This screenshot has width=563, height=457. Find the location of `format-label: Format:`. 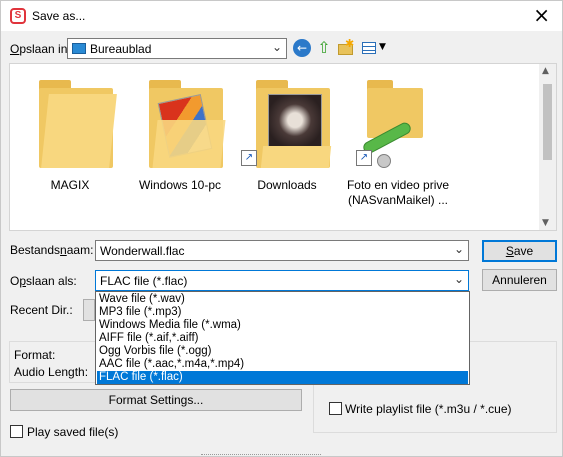

format-label: Format: is located at coordinates (35, 355).